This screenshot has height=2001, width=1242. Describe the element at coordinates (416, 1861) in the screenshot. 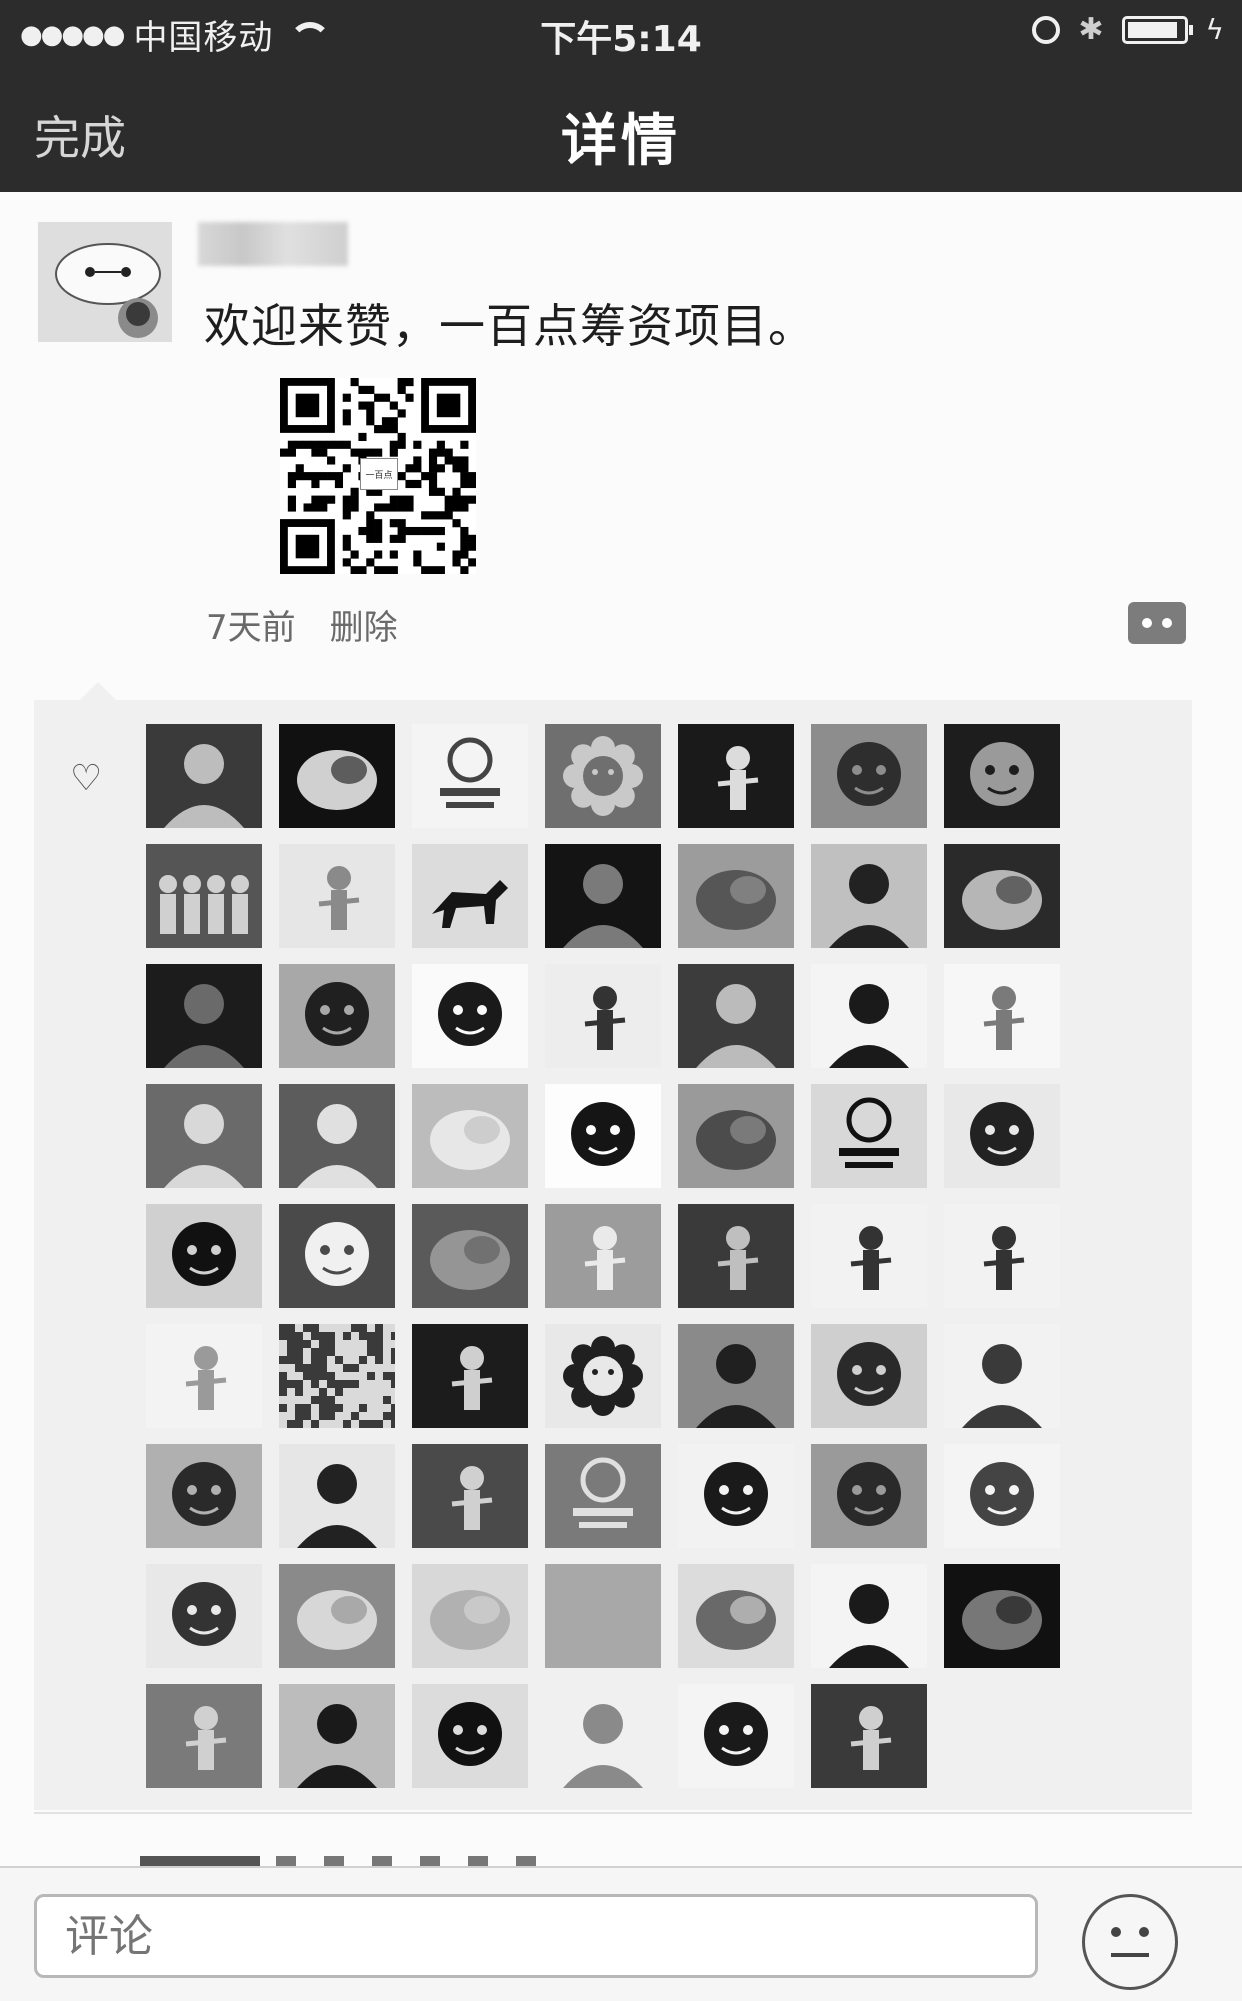

I see `next-post-text-peek` at that location.